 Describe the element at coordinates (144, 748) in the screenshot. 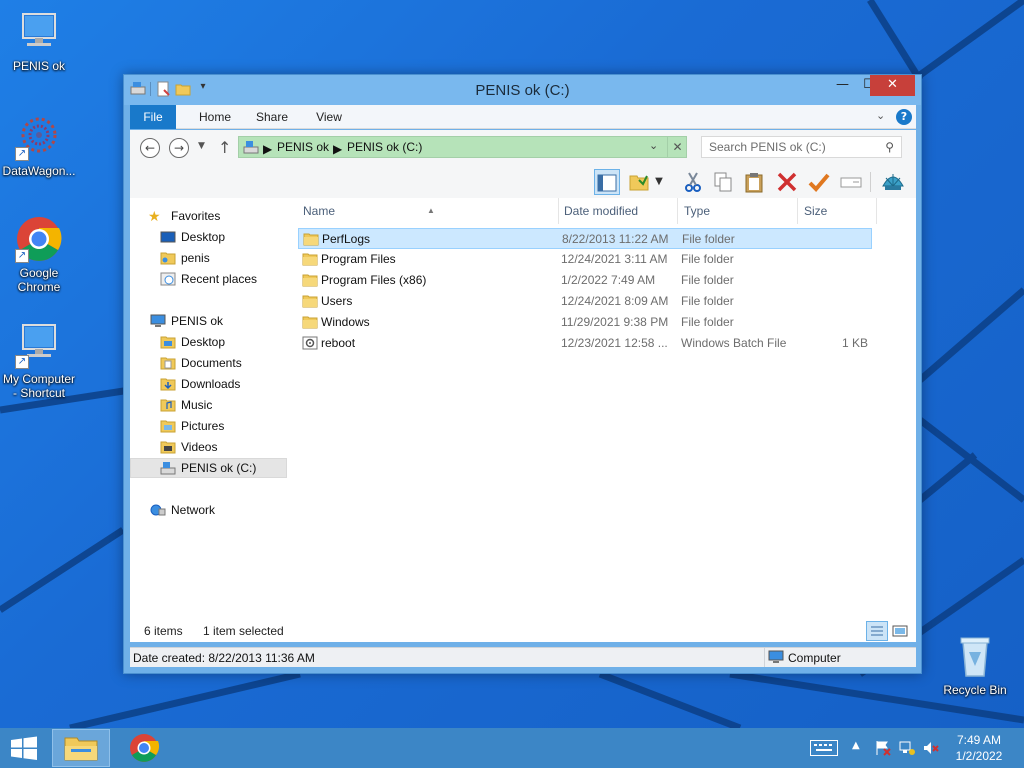

I see `taskbar-chrome` at that location.